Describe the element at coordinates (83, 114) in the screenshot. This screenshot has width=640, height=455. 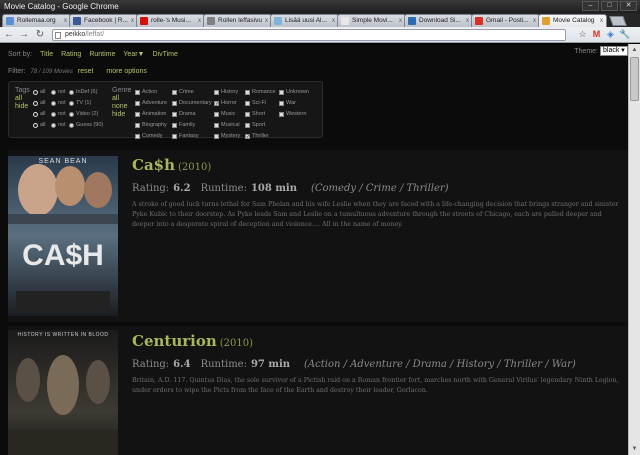
I see `tag-video: Video (2)` at that location.